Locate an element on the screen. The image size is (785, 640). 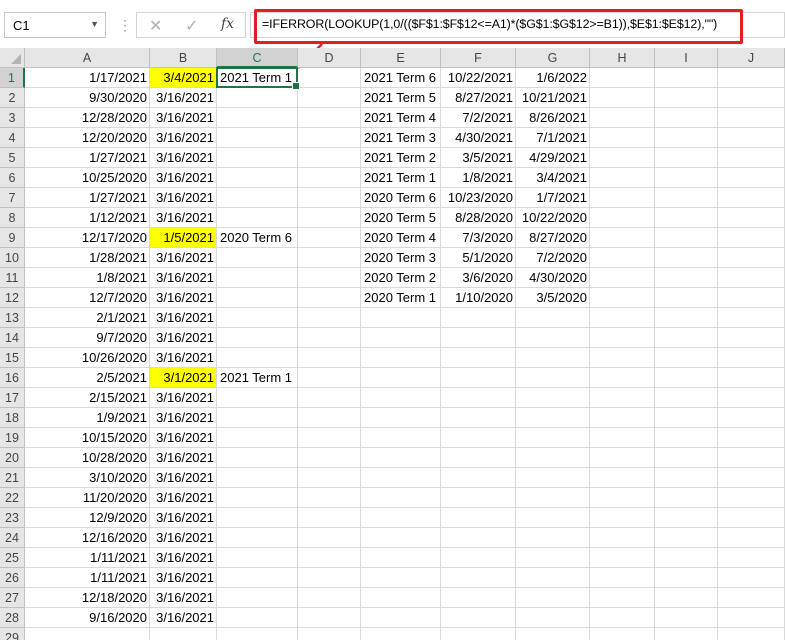
cell-f6: 1/8/2021 is located at coordinates (478, 178).